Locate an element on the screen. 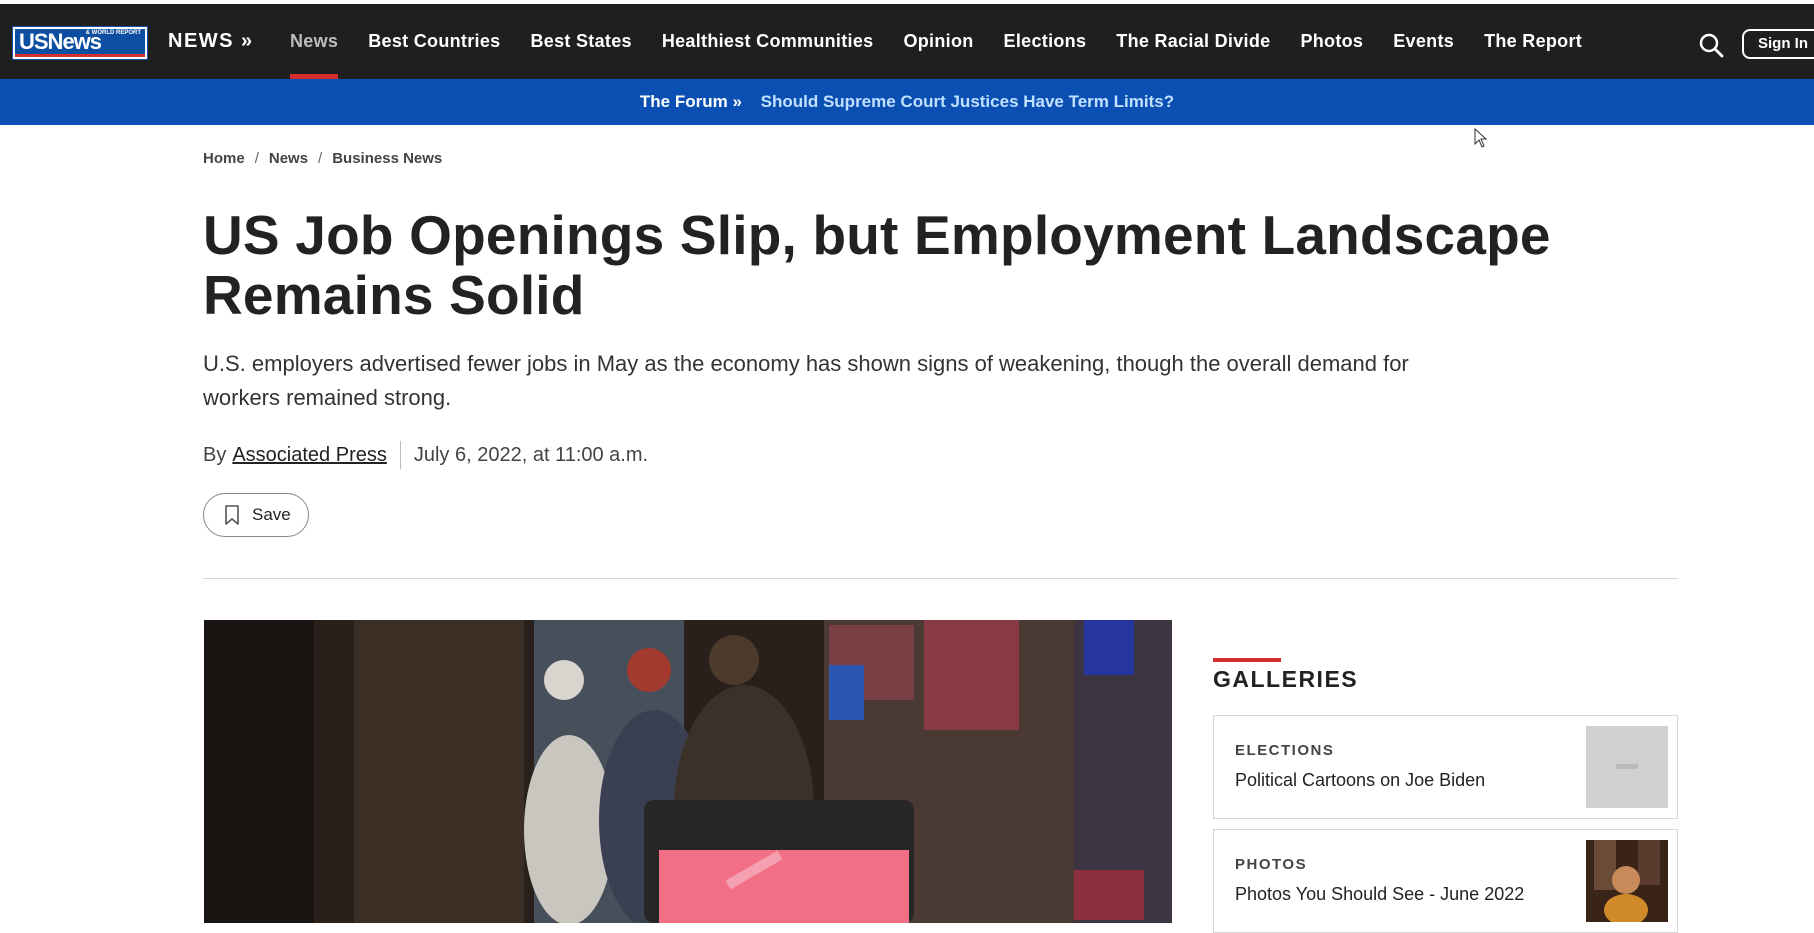 This screenshot has width=1814, height=933. sign-in-button: Sign In is located at coordinates (1778, 44).